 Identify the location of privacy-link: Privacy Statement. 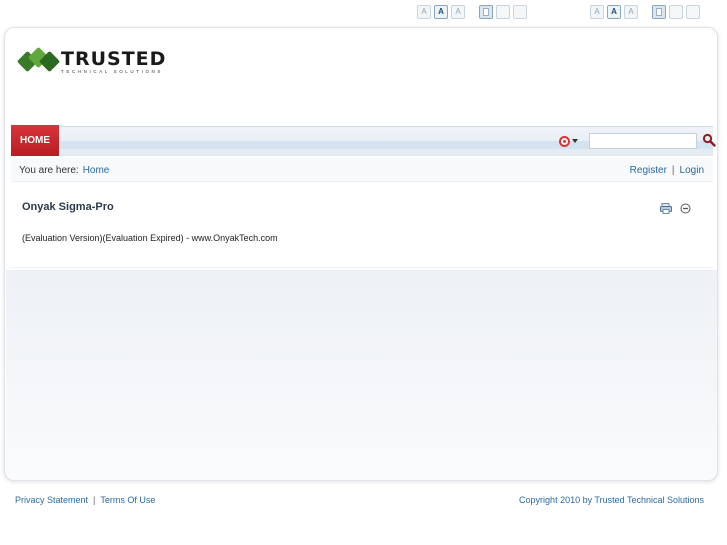
(51, 500).